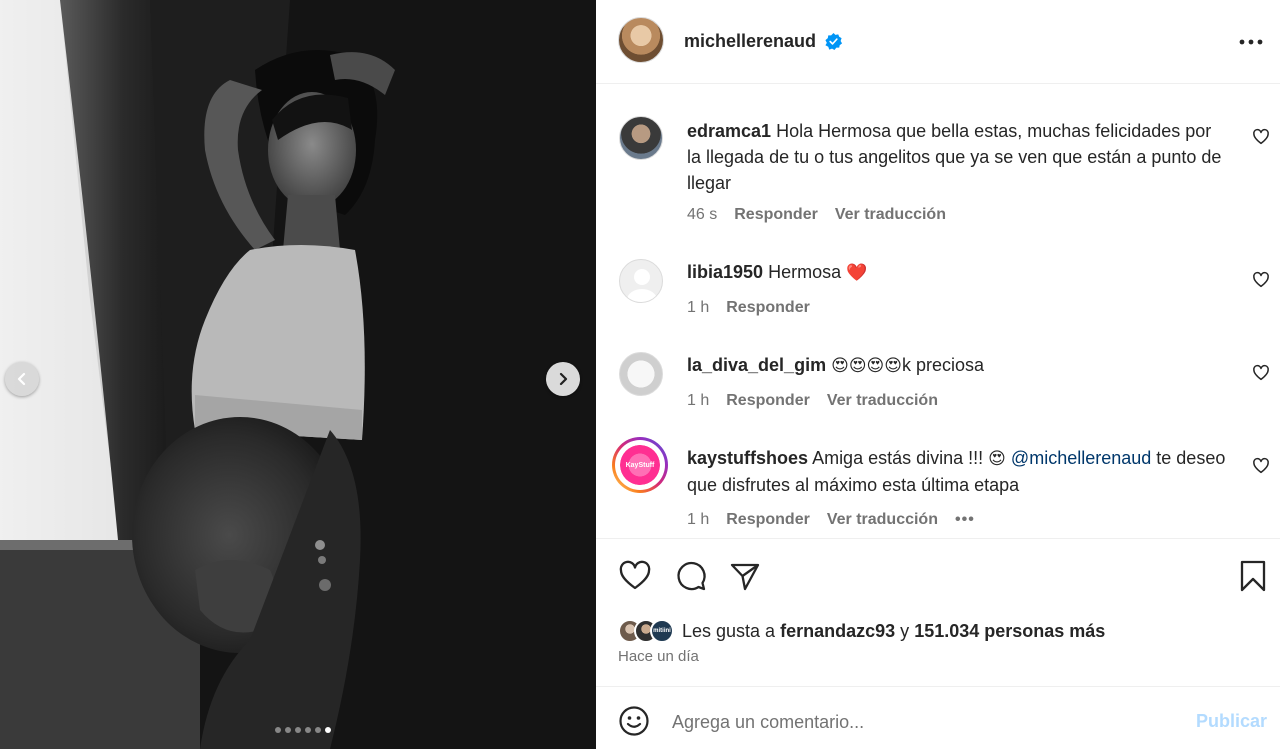 The width and height of the screenshot is (1280, 749). Describe the element at coordinates (1081, 458) in the screenshot. I see `mention-link: @michellerenaud` at that location.